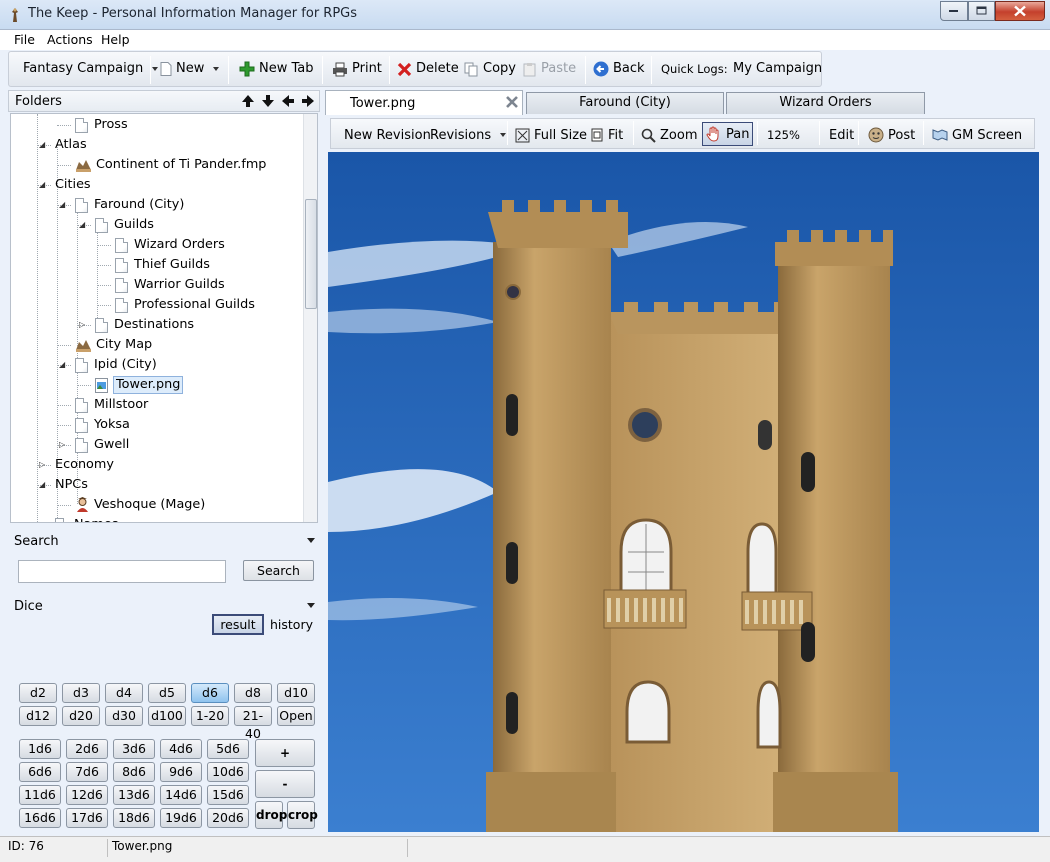 Image resolution: width=1050 pixels, height=862 pixels. I want to click on revisions-dropdown: Revisions, so click(468, 135).